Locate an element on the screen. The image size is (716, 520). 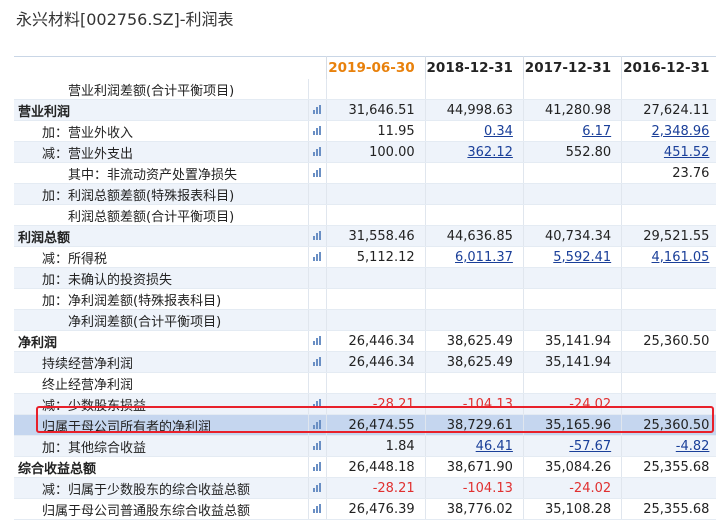
value-link: 46.41 is located at coordinates (494, 446).